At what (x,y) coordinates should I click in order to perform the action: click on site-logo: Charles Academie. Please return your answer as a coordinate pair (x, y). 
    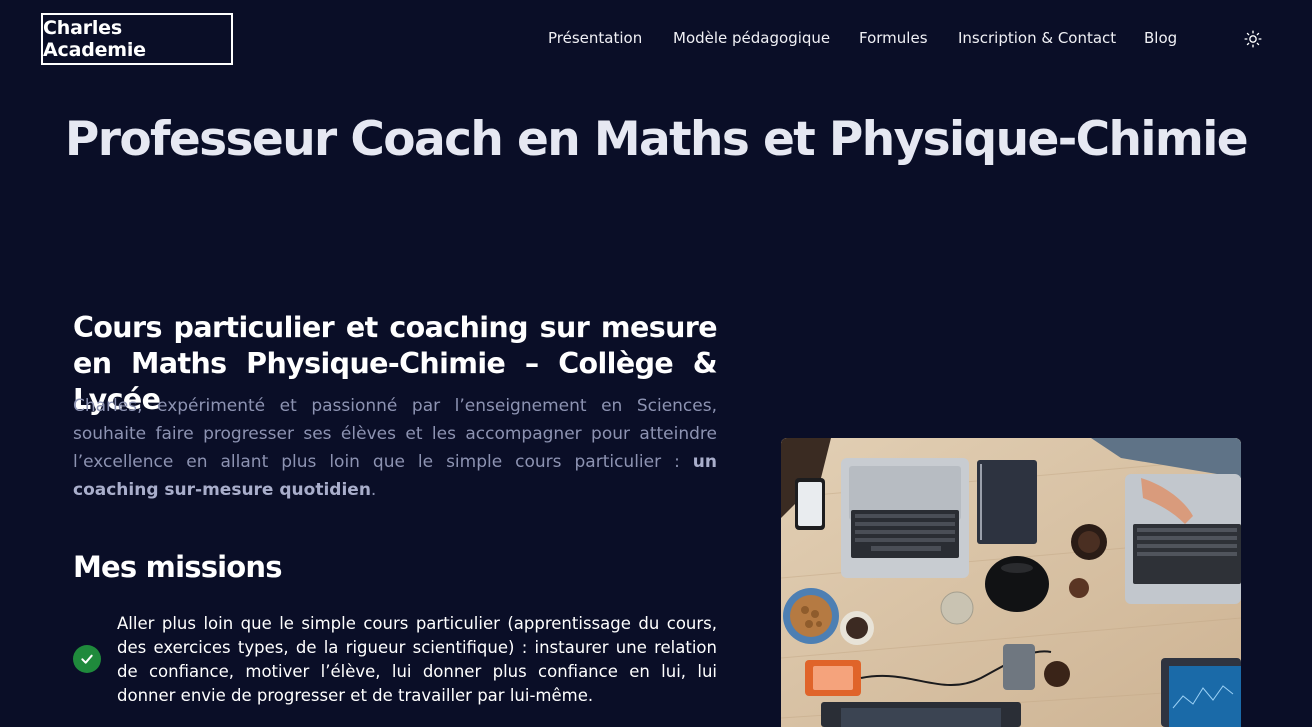
    Looking at the image, I should click on (137, 39).